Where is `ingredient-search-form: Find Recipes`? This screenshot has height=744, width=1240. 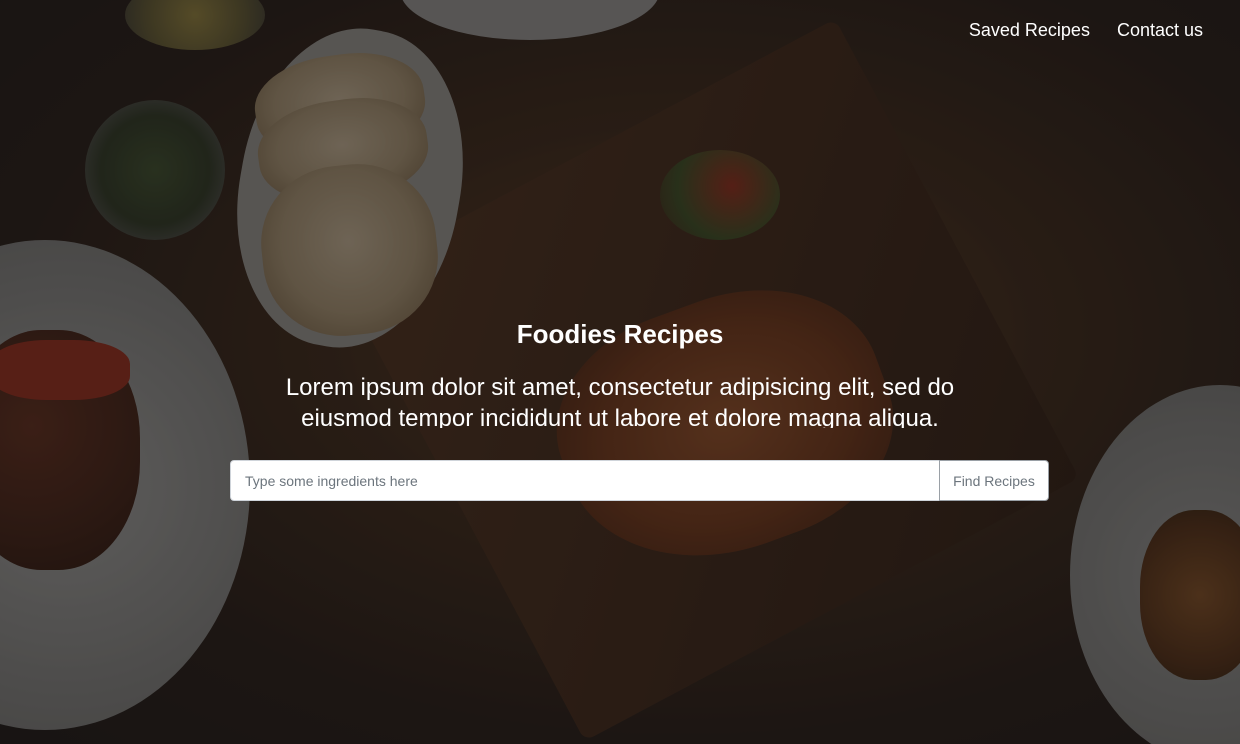 ingredient-search-form: Find Recipes is located at coordinates (639, 480).